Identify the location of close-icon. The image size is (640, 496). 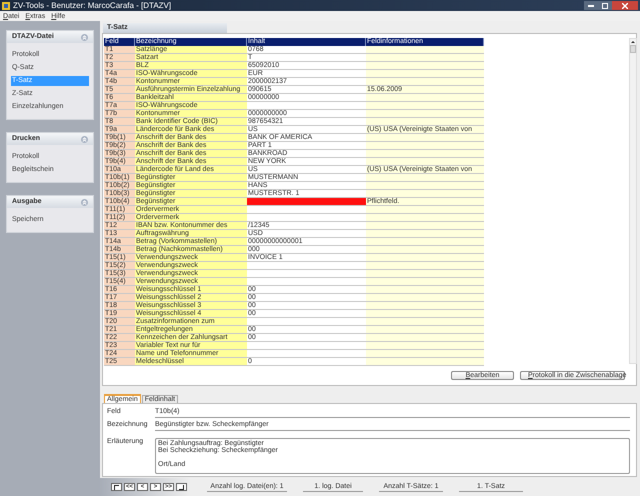
(625, 5).